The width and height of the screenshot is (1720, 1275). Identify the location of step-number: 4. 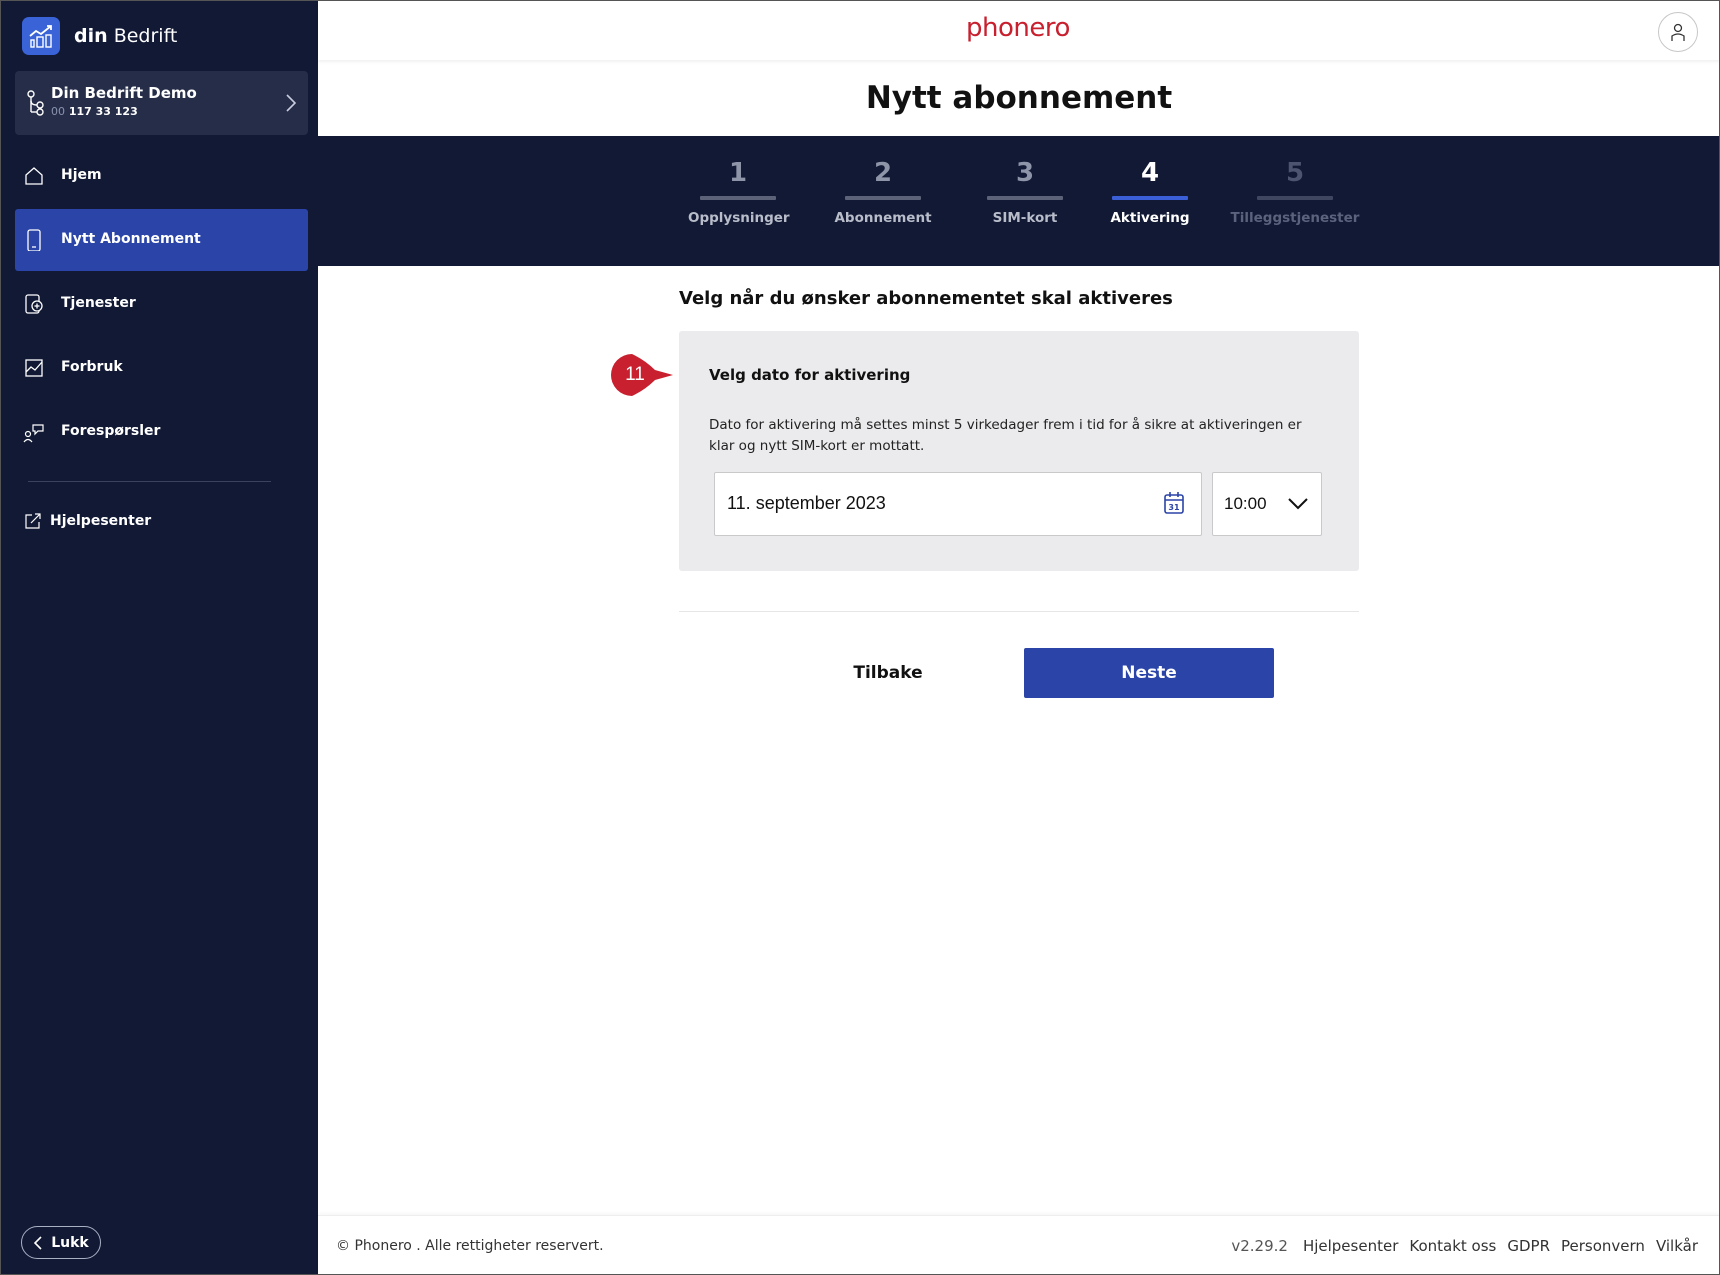
(1150, 173).